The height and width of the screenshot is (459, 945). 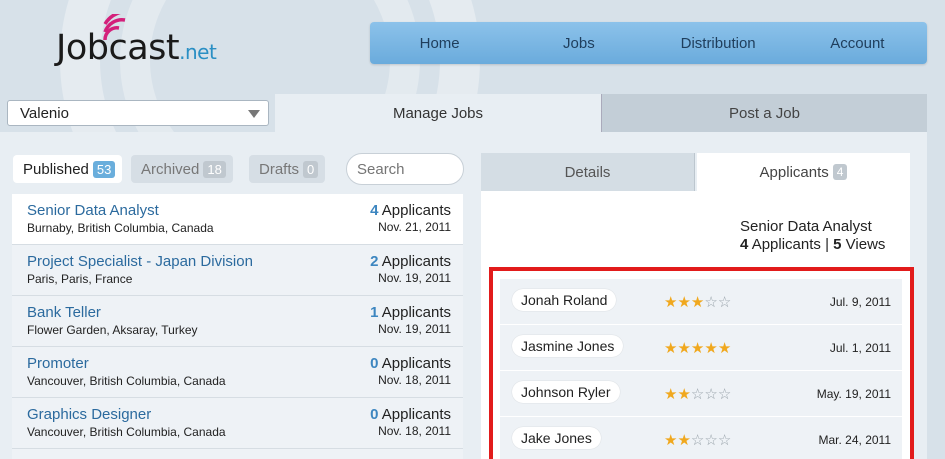 I want to click on applicant-row: Jonah Roland ★★★☆☆ Jul. 9, 2011, so click(x=701, y=302).